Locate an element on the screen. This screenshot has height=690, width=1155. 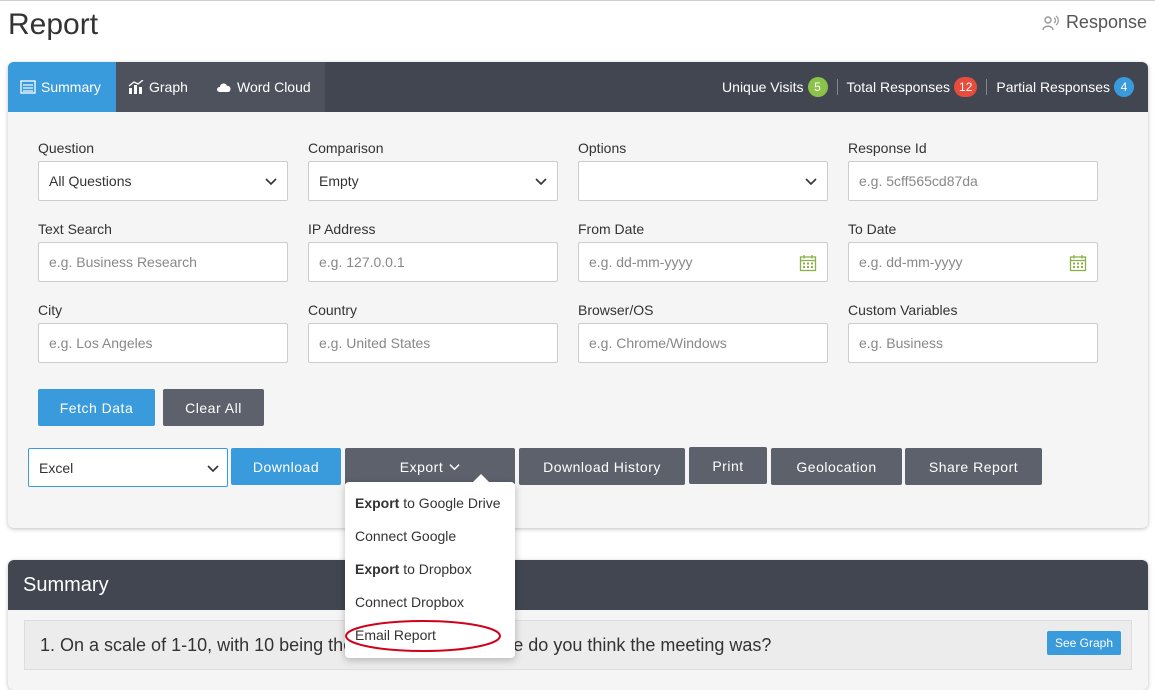
ip-address-filter: IP Address e.g. 127.0.0.1 is located at coordinates (433, 251).